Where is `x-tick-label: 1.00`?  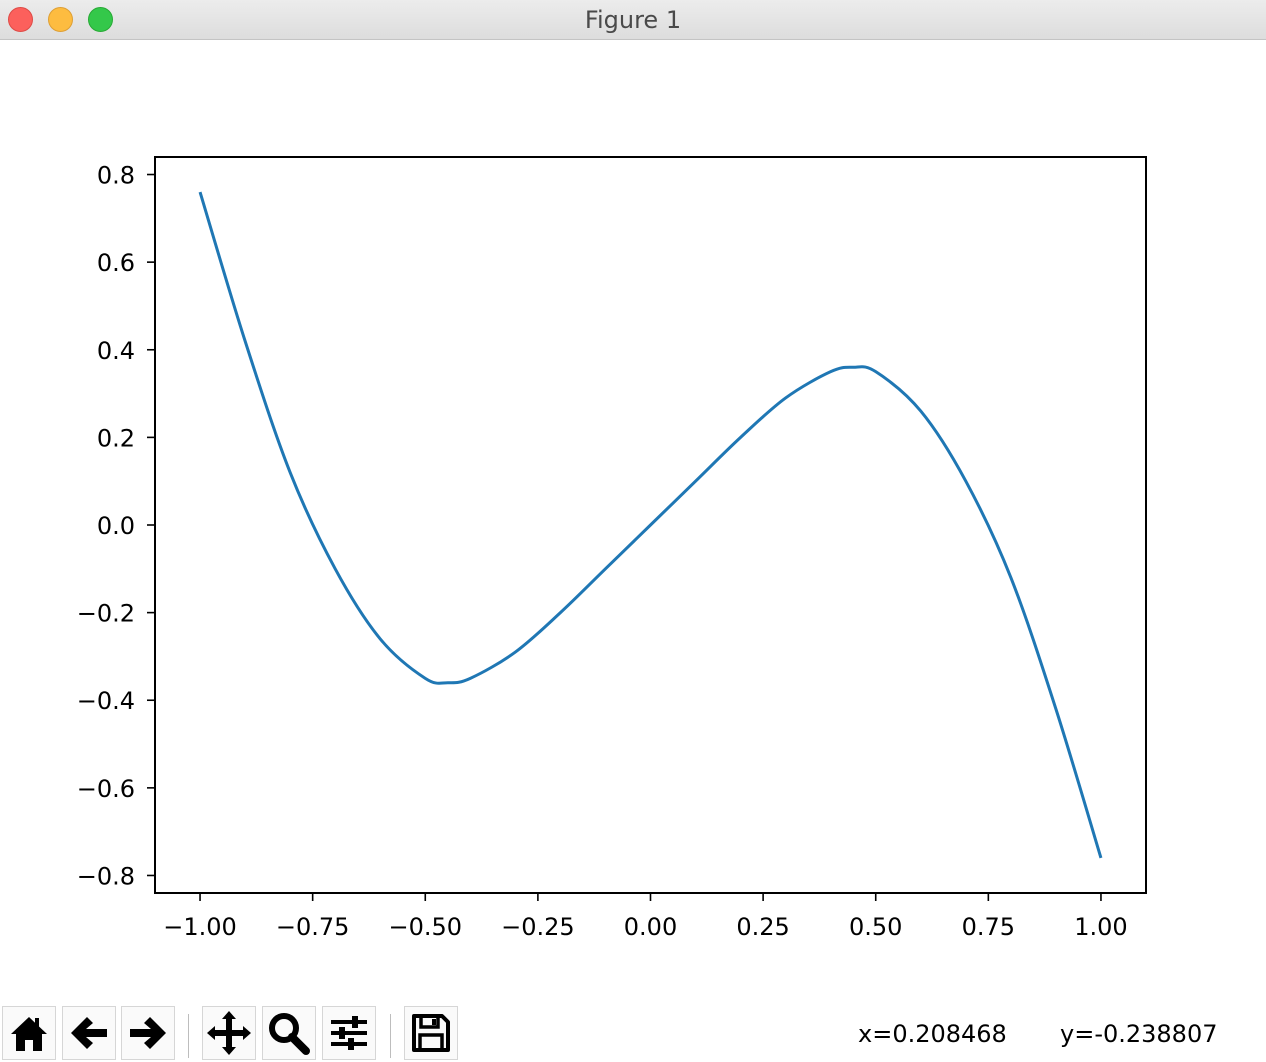
x-tick-label: 1.00 is located at coordinates (1100, 927).